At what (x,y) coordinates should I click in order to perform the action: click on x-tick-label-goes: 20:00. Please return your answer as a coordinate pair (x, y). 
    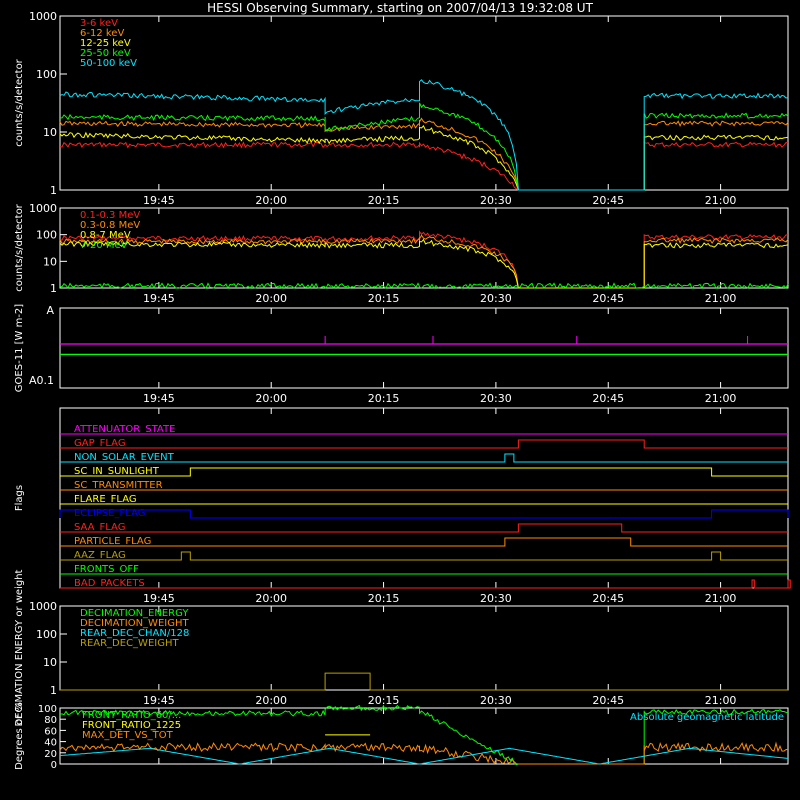
    Looking at the image, I should click on (271, 398).